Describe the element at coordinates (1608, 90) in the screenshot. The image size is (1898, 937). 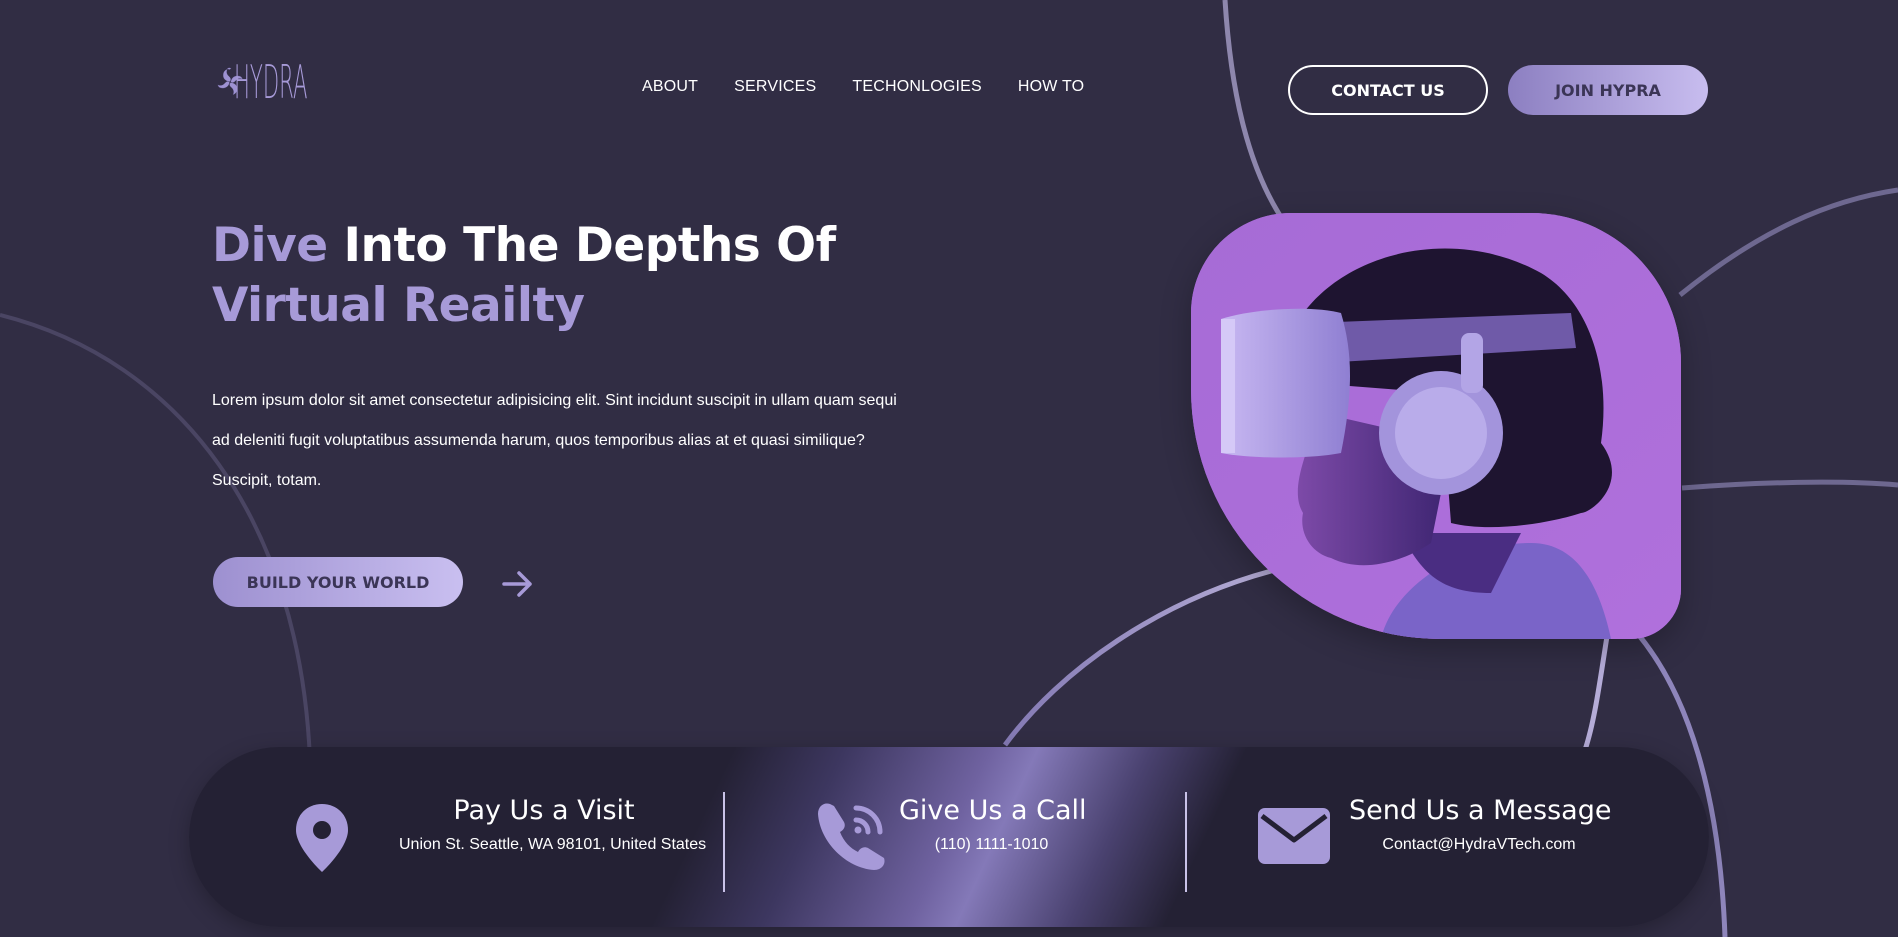
I see `join-button: JOIN HYPRA` at that location.